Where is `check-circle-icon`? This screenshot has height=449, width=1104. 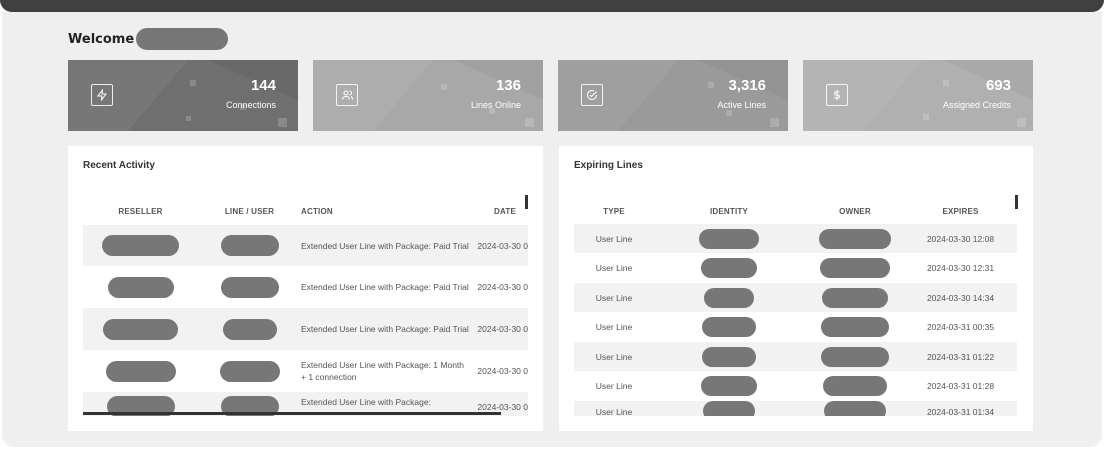
check-circle-icon is located at coordinates (592, 95).